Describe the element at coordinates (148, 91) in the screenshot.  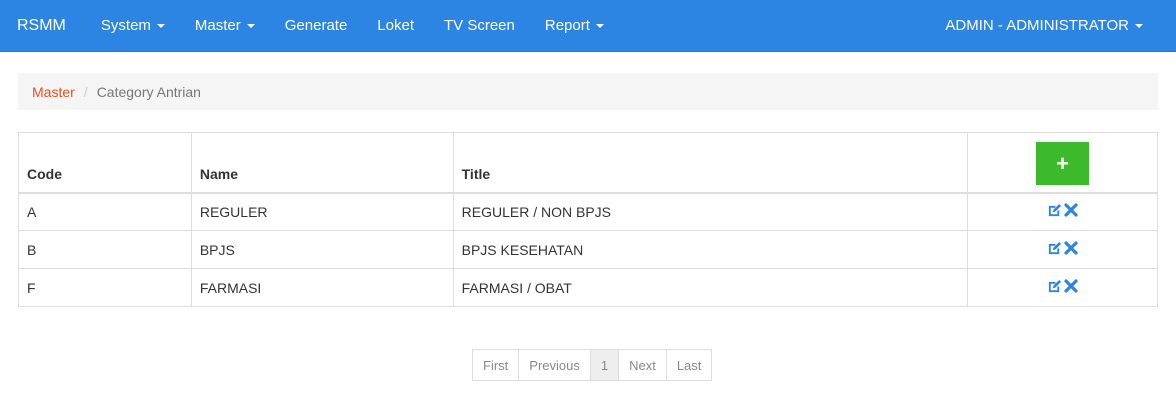
I see `breadcrumb-current: Category Antrian` at that location.